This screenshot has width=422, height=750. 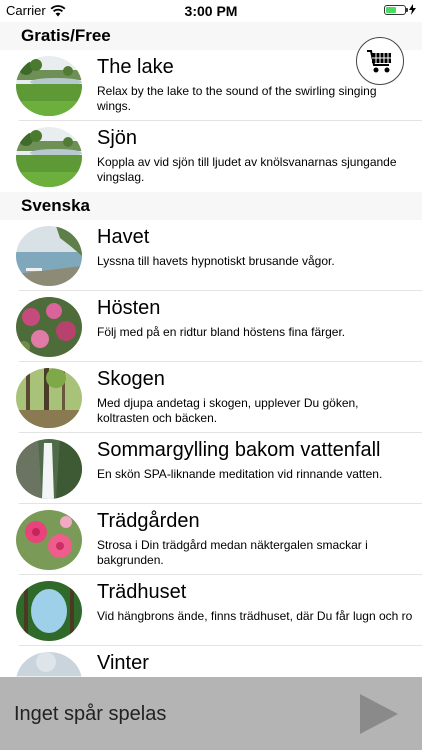 I want to click on section-header-svenska: Svenska, so click(x=211, y=206).